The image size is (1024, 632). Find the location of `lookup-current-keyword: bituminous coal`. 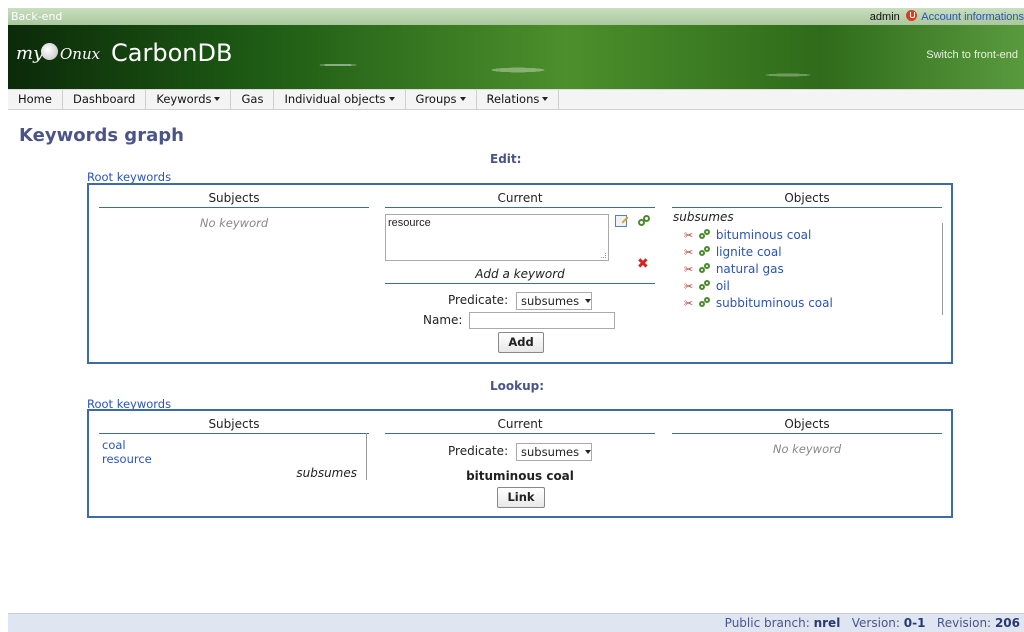

lookup-current-keyword: bituminous coal is located at coordinates (520, 476).